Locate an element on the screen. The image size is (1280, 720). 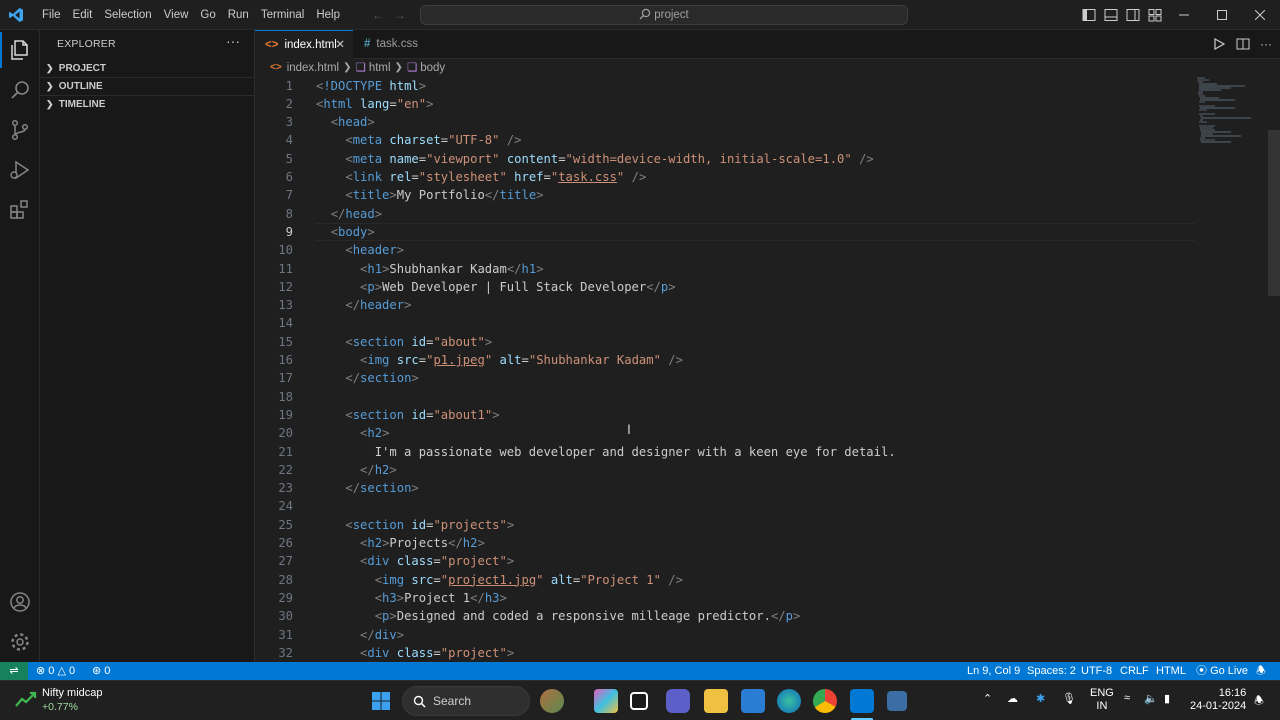
code-line: 9 <body> is located at coordinates (767, 232).